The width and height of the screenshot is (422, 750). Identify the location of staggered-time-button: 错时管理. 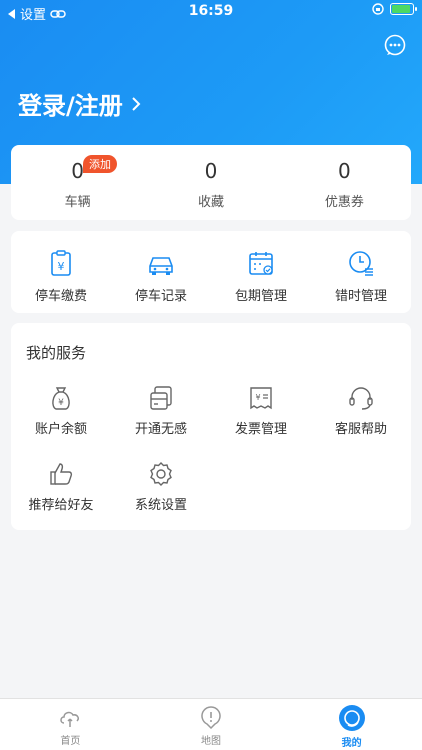
(361, 272).